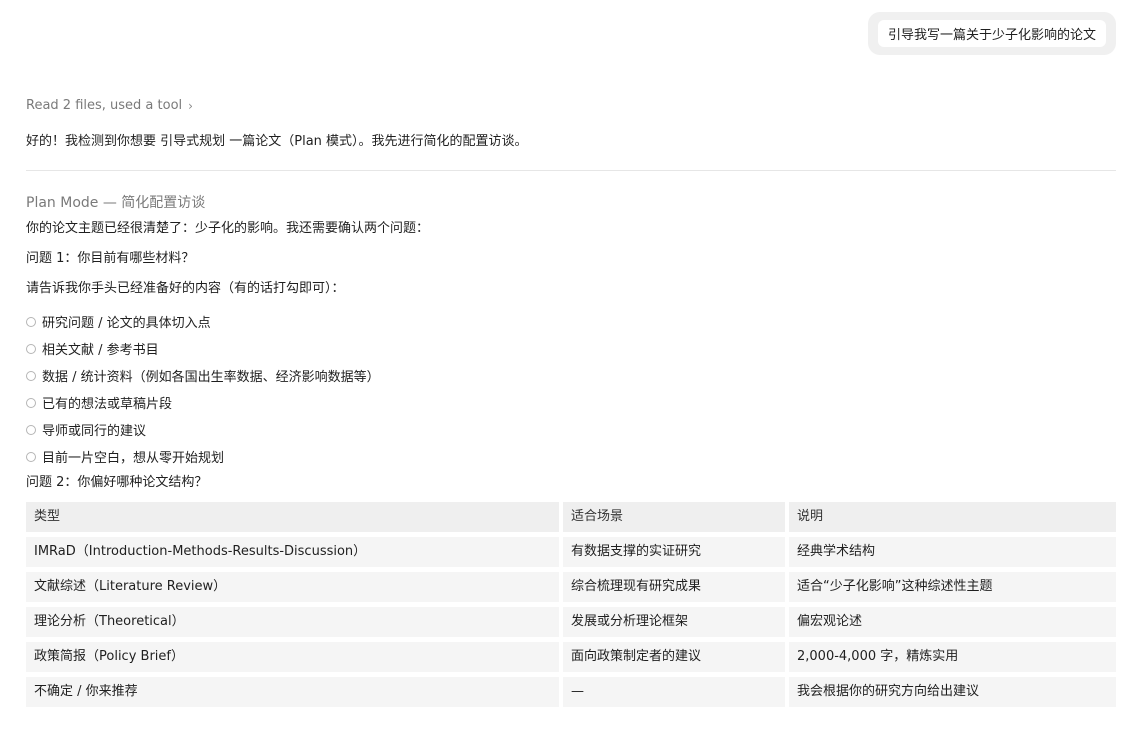 Image resolution: width=1134 pixels, height=744 pixels. I want to click on table-row: 不确定 / 你来推荐 — 我会根据你的研究方向给出建议, so click(571, 692).